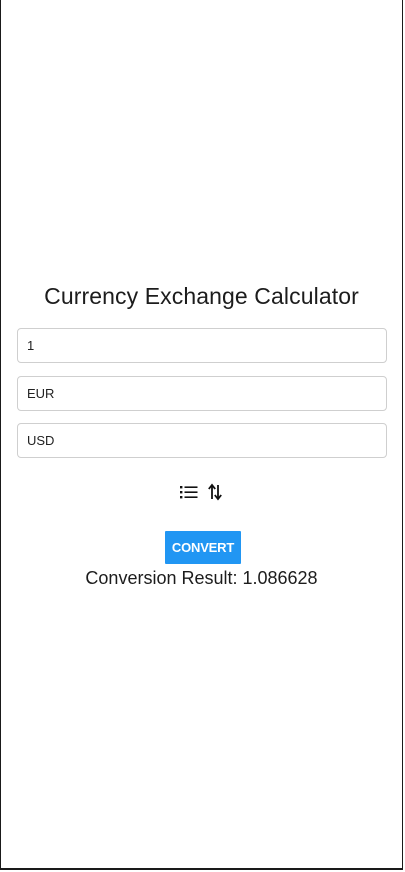 The image size is (405, 872). What do you see at coordinates (203, 547) in the screenshot?
I see `convert-button: CONVERT` at bounding box center [203, 547].